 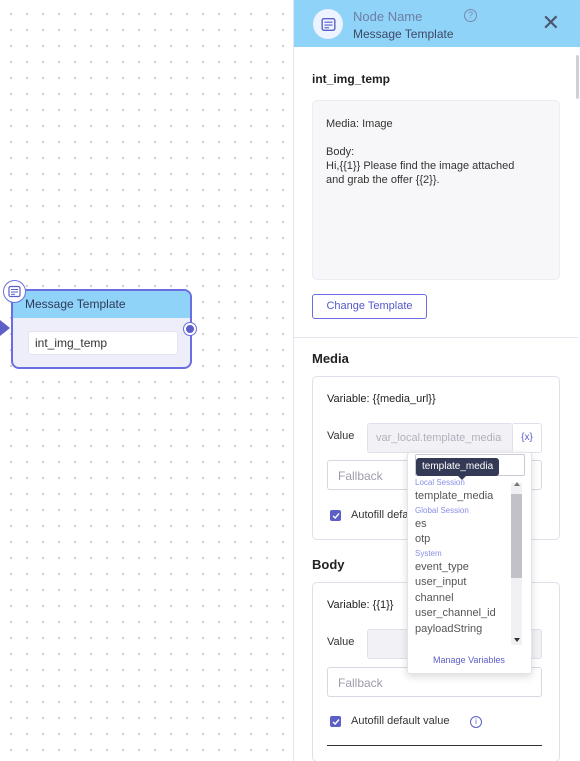 What do you see at coordinates (469, 660) in the screenshot?
I see `manage-variables-link: Manage Variables` at bounding box center [469, 660].